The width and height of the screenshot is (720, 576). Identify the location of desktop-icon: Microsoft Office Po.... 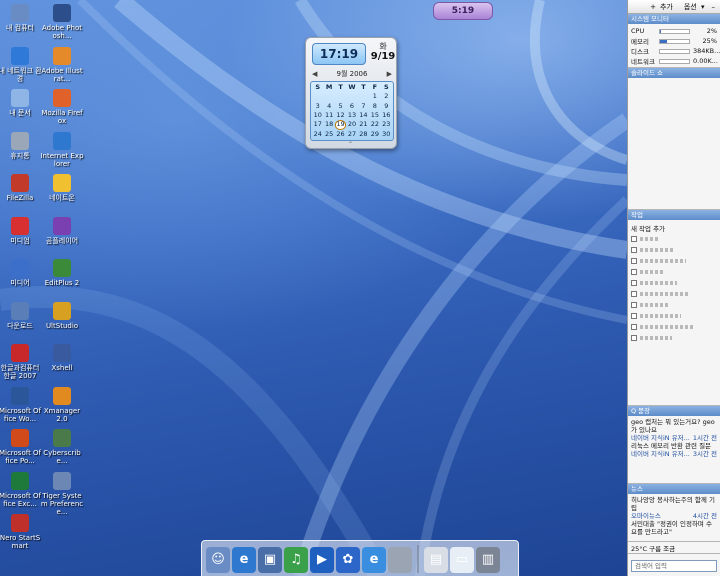
(21, 447).